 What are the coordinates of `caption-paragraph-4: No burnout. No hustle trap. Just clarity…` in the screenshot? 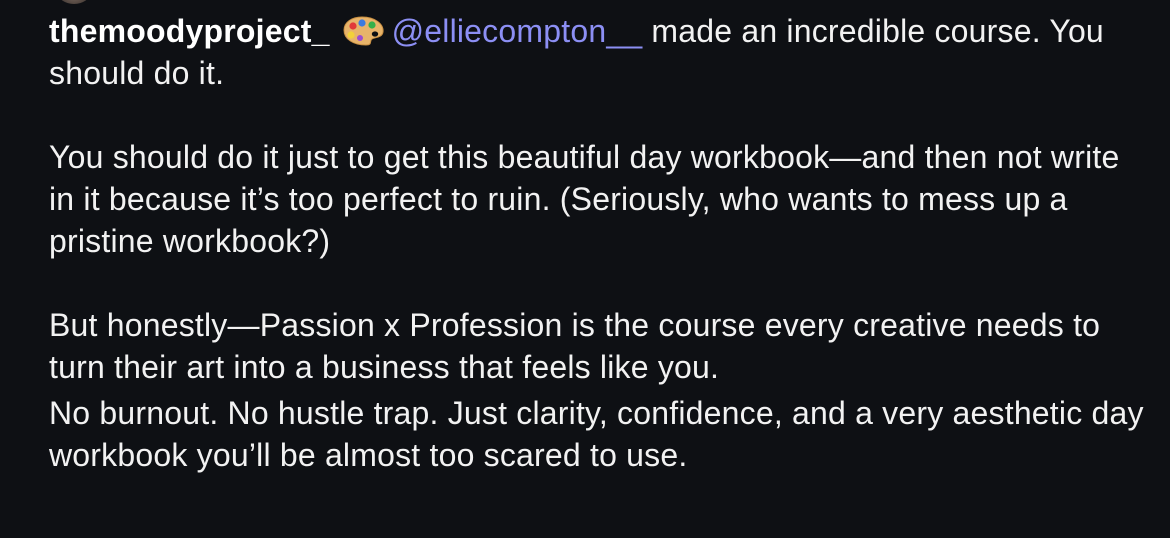 It's located at (596, 434).